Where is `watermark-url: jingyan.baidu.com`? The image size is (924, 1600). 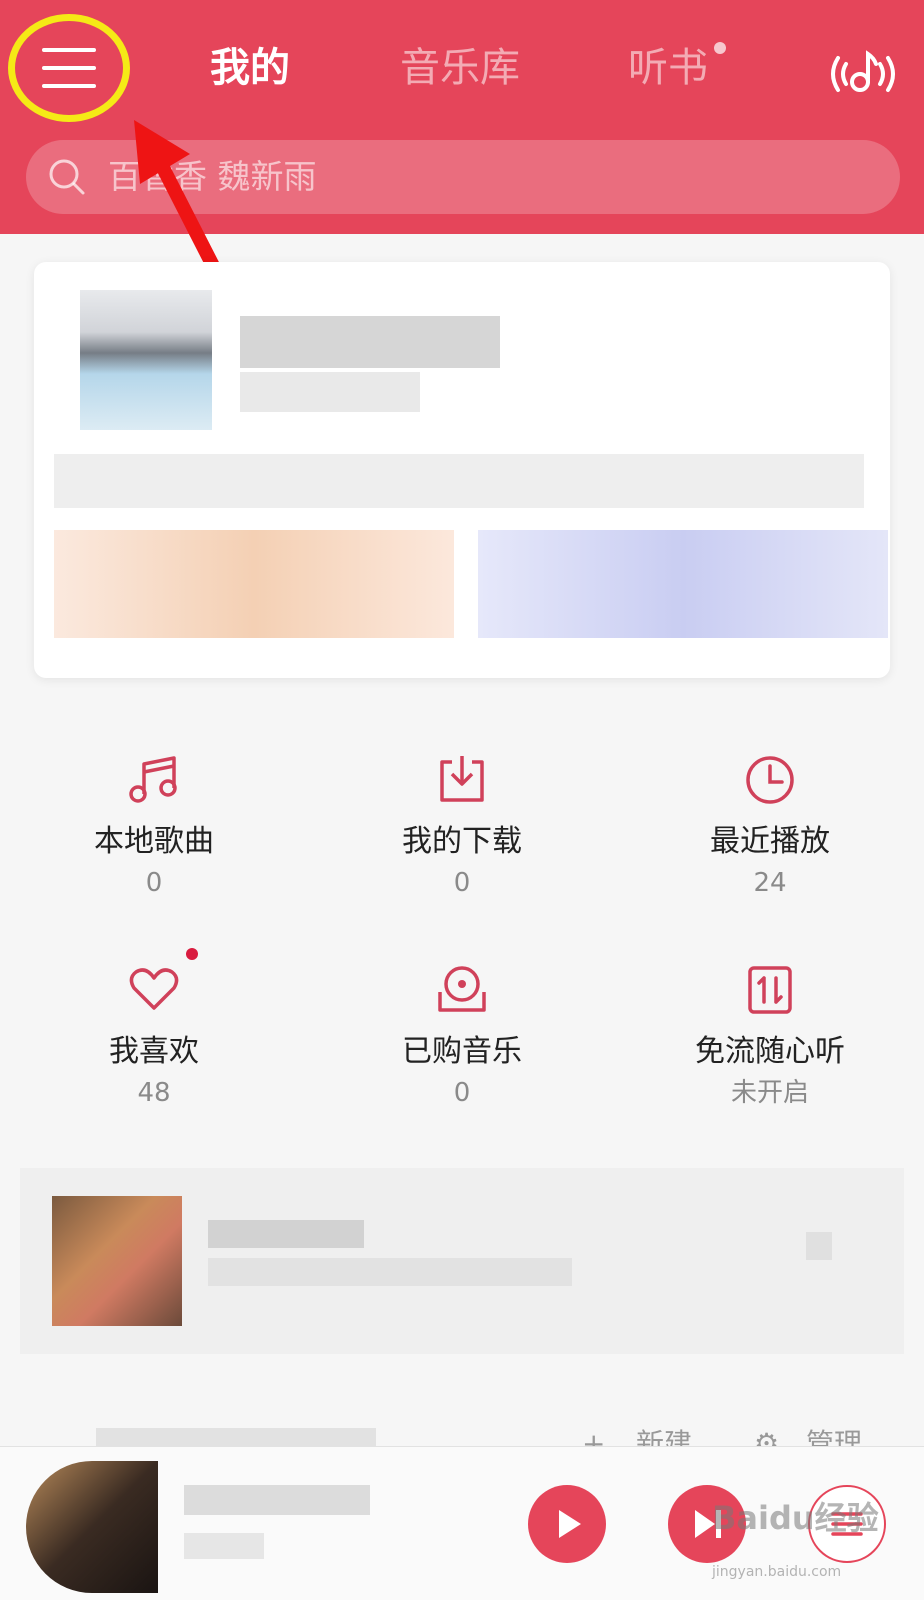 watermark-url: jingyan.baidu.com is located at coordinates (777, 1572).